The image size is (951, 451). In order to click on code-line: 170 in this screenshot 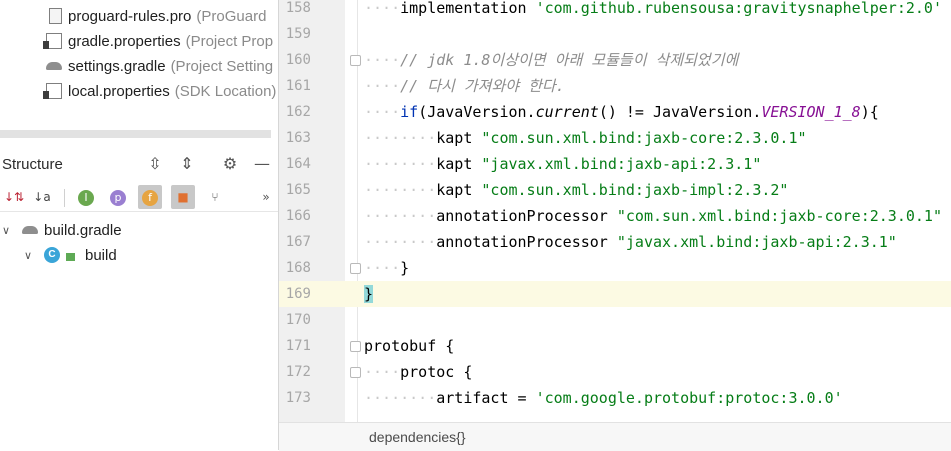, I will do `click(615, 320)`.